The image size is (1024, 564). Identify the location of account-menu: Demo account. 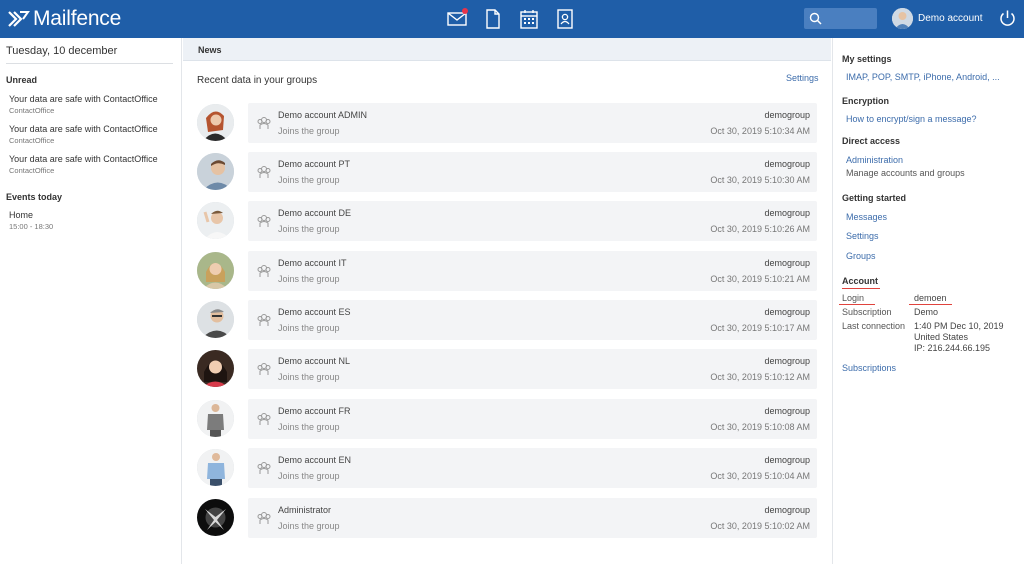
(937, 18).